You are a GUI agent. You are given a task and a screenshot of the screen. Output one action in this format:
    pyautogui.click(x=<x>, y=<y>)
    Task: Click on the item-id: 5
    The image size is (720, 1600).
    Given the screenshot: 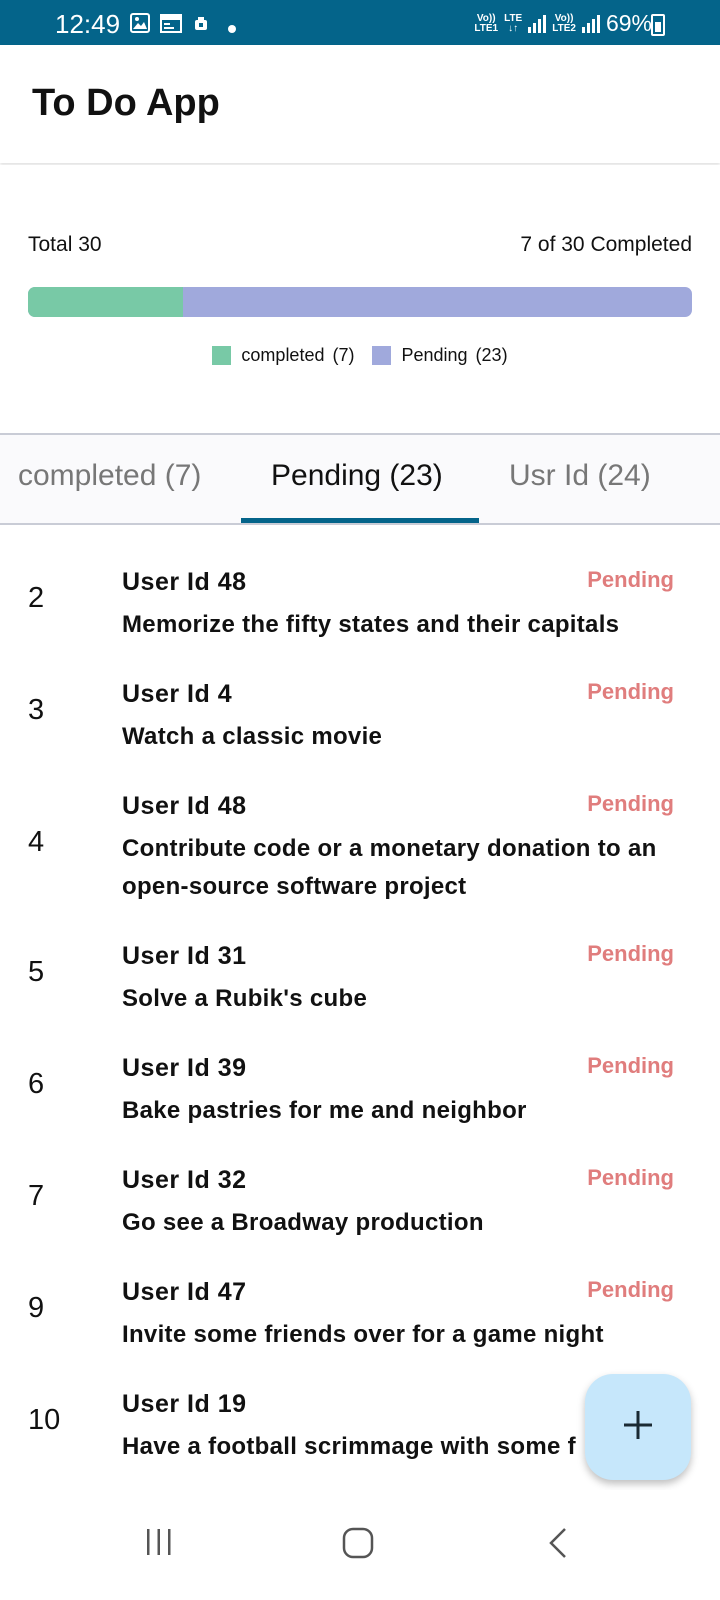 What is the action you would take?
    pyautogui.click(x=36, y=972)
    